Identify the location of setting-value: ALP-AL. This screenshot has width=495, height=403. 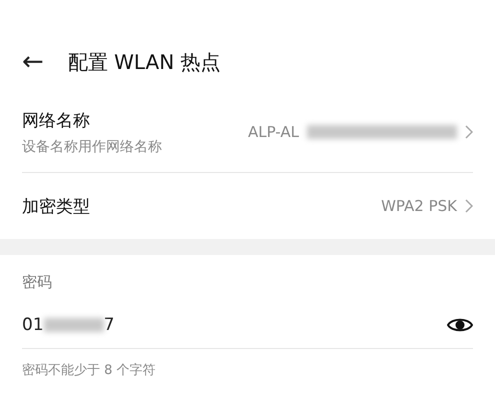
(273, 132).